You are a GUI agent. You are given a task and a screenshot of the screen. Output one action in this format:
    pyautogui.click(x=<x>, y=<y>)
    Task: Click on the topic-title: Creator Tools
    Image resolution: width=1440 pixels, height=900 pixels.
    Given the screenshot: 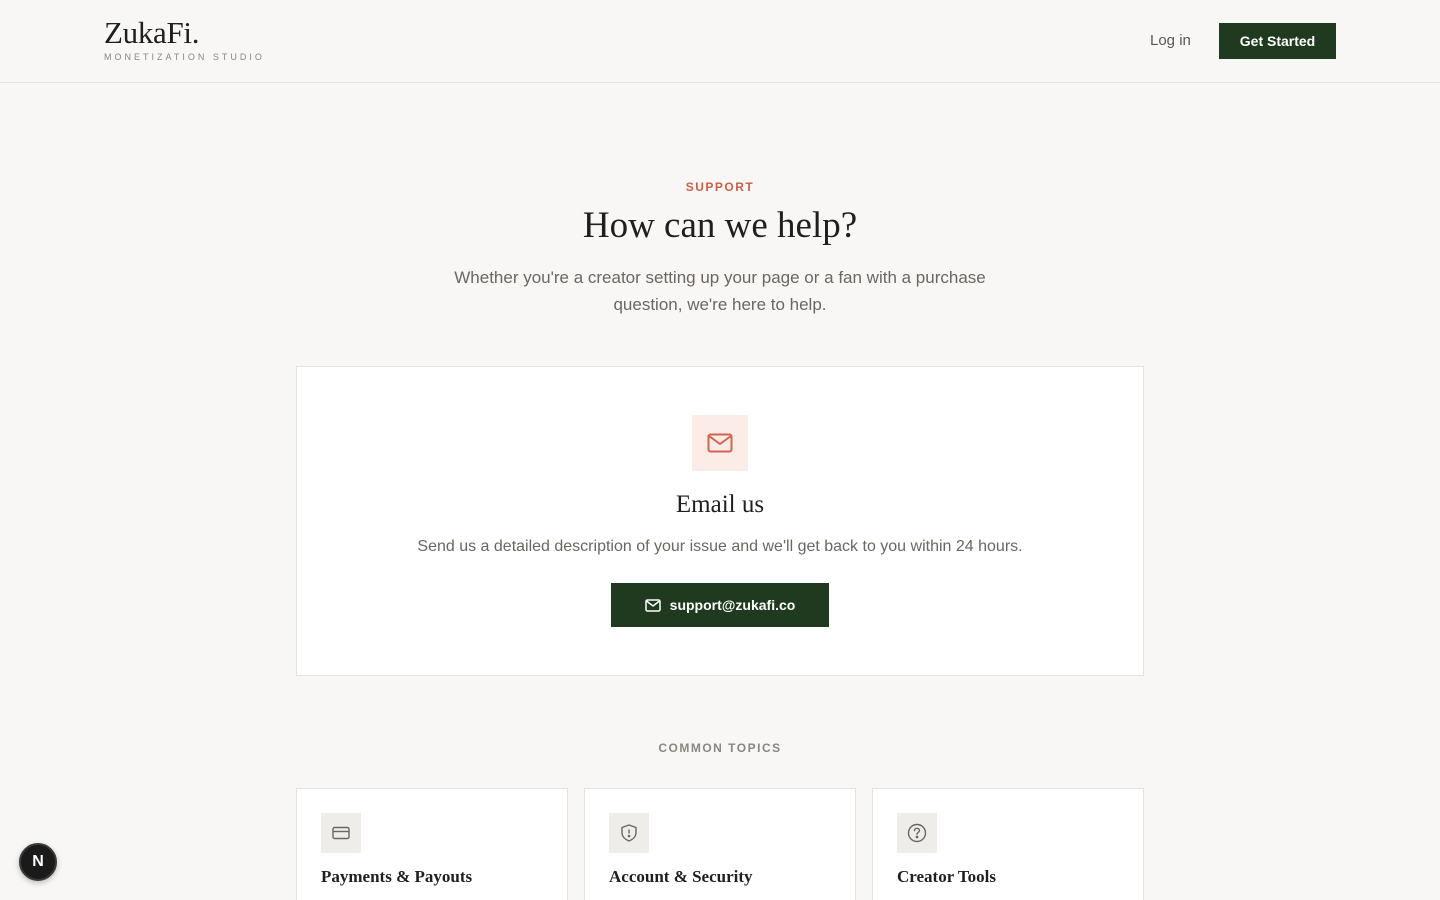 What is the action you would take?
    pyautogui.click(x=947, y=876)
    